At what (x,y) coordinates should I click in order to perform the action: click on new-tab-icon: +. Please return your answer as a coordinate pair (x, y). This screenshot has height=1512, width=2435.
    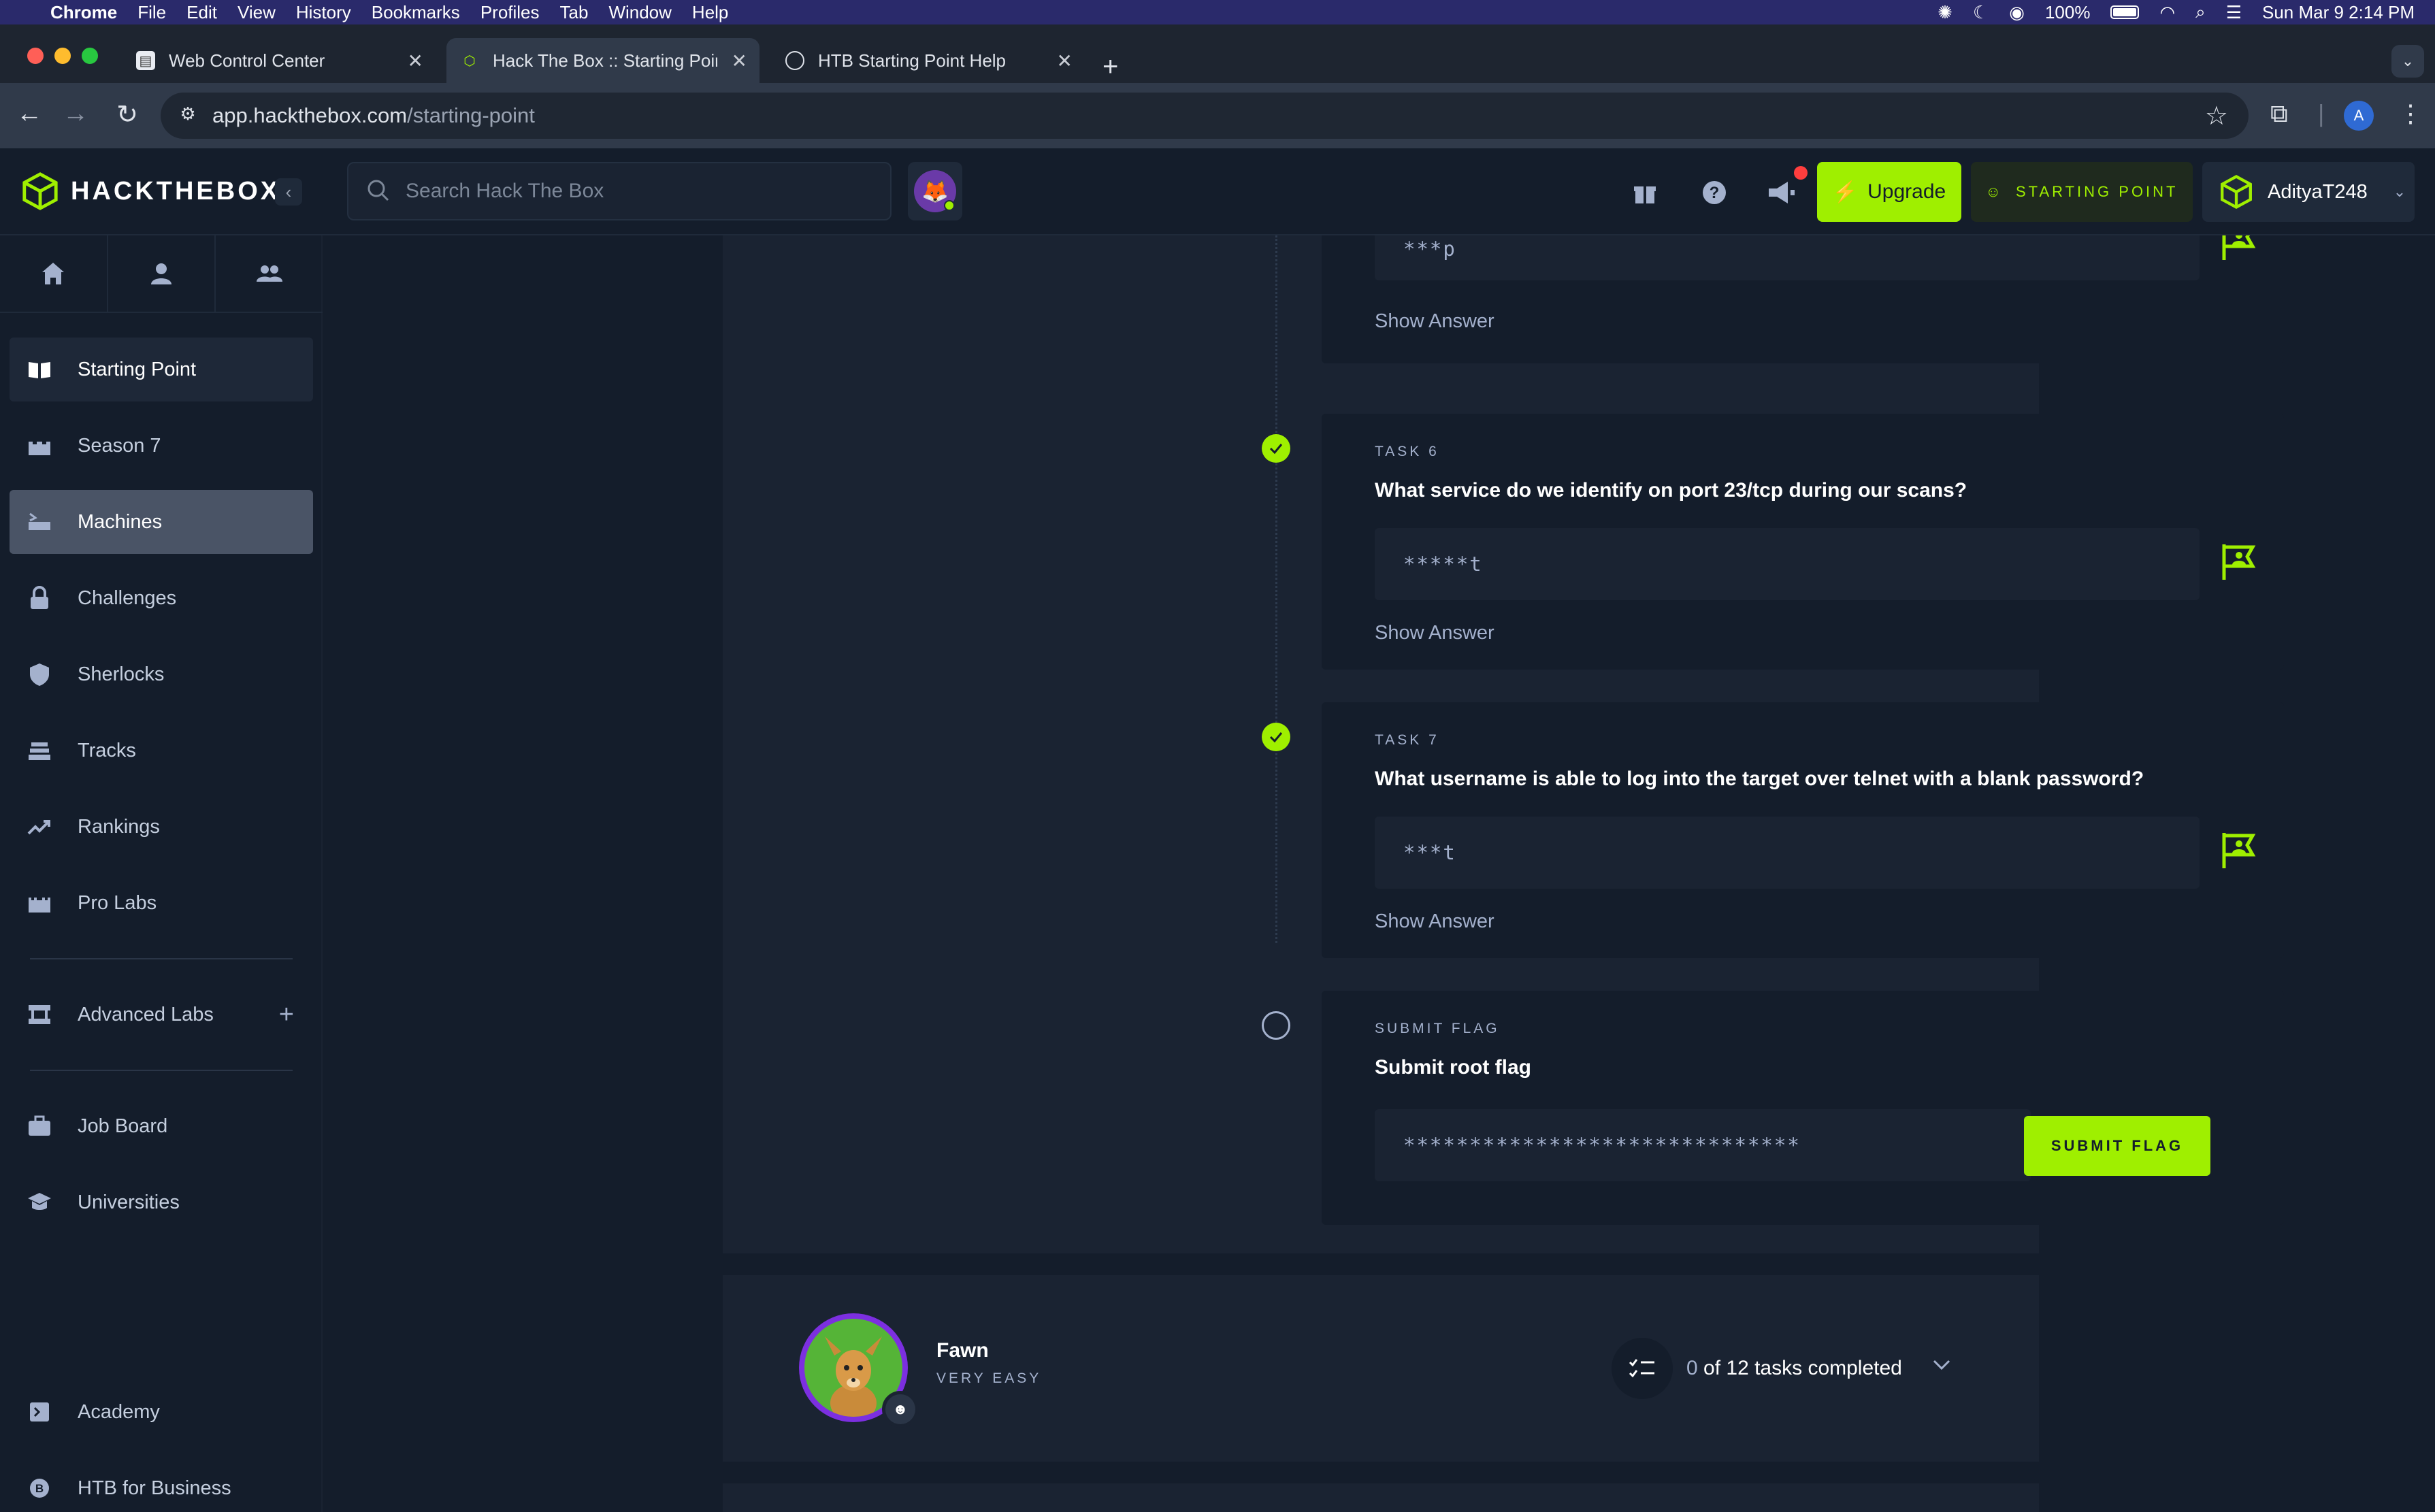
    Looking at the image, I should click on (1110, 67).